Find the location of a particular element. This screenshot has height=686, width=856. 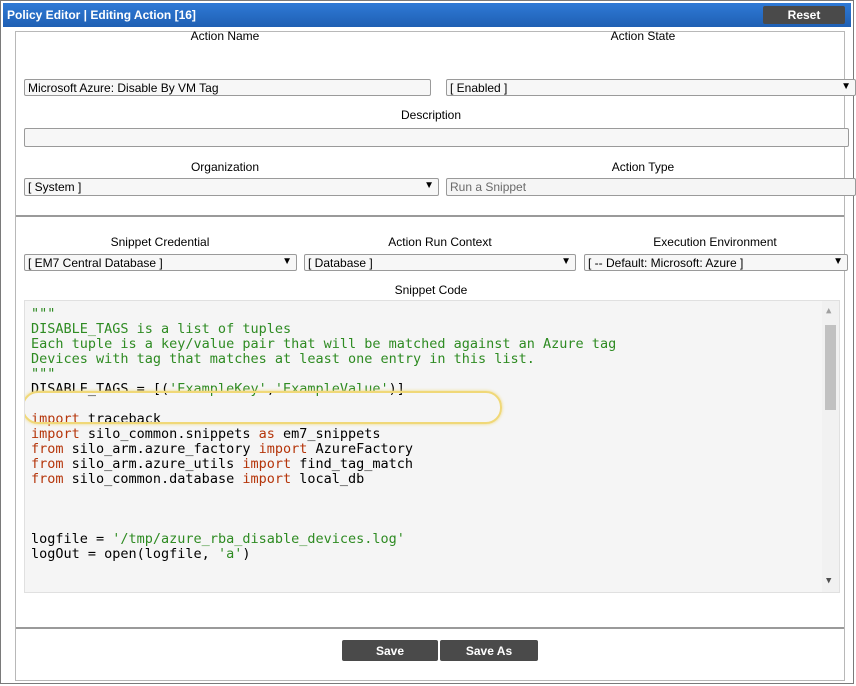

organization-label: Organization is located at coordinates (225, 167).